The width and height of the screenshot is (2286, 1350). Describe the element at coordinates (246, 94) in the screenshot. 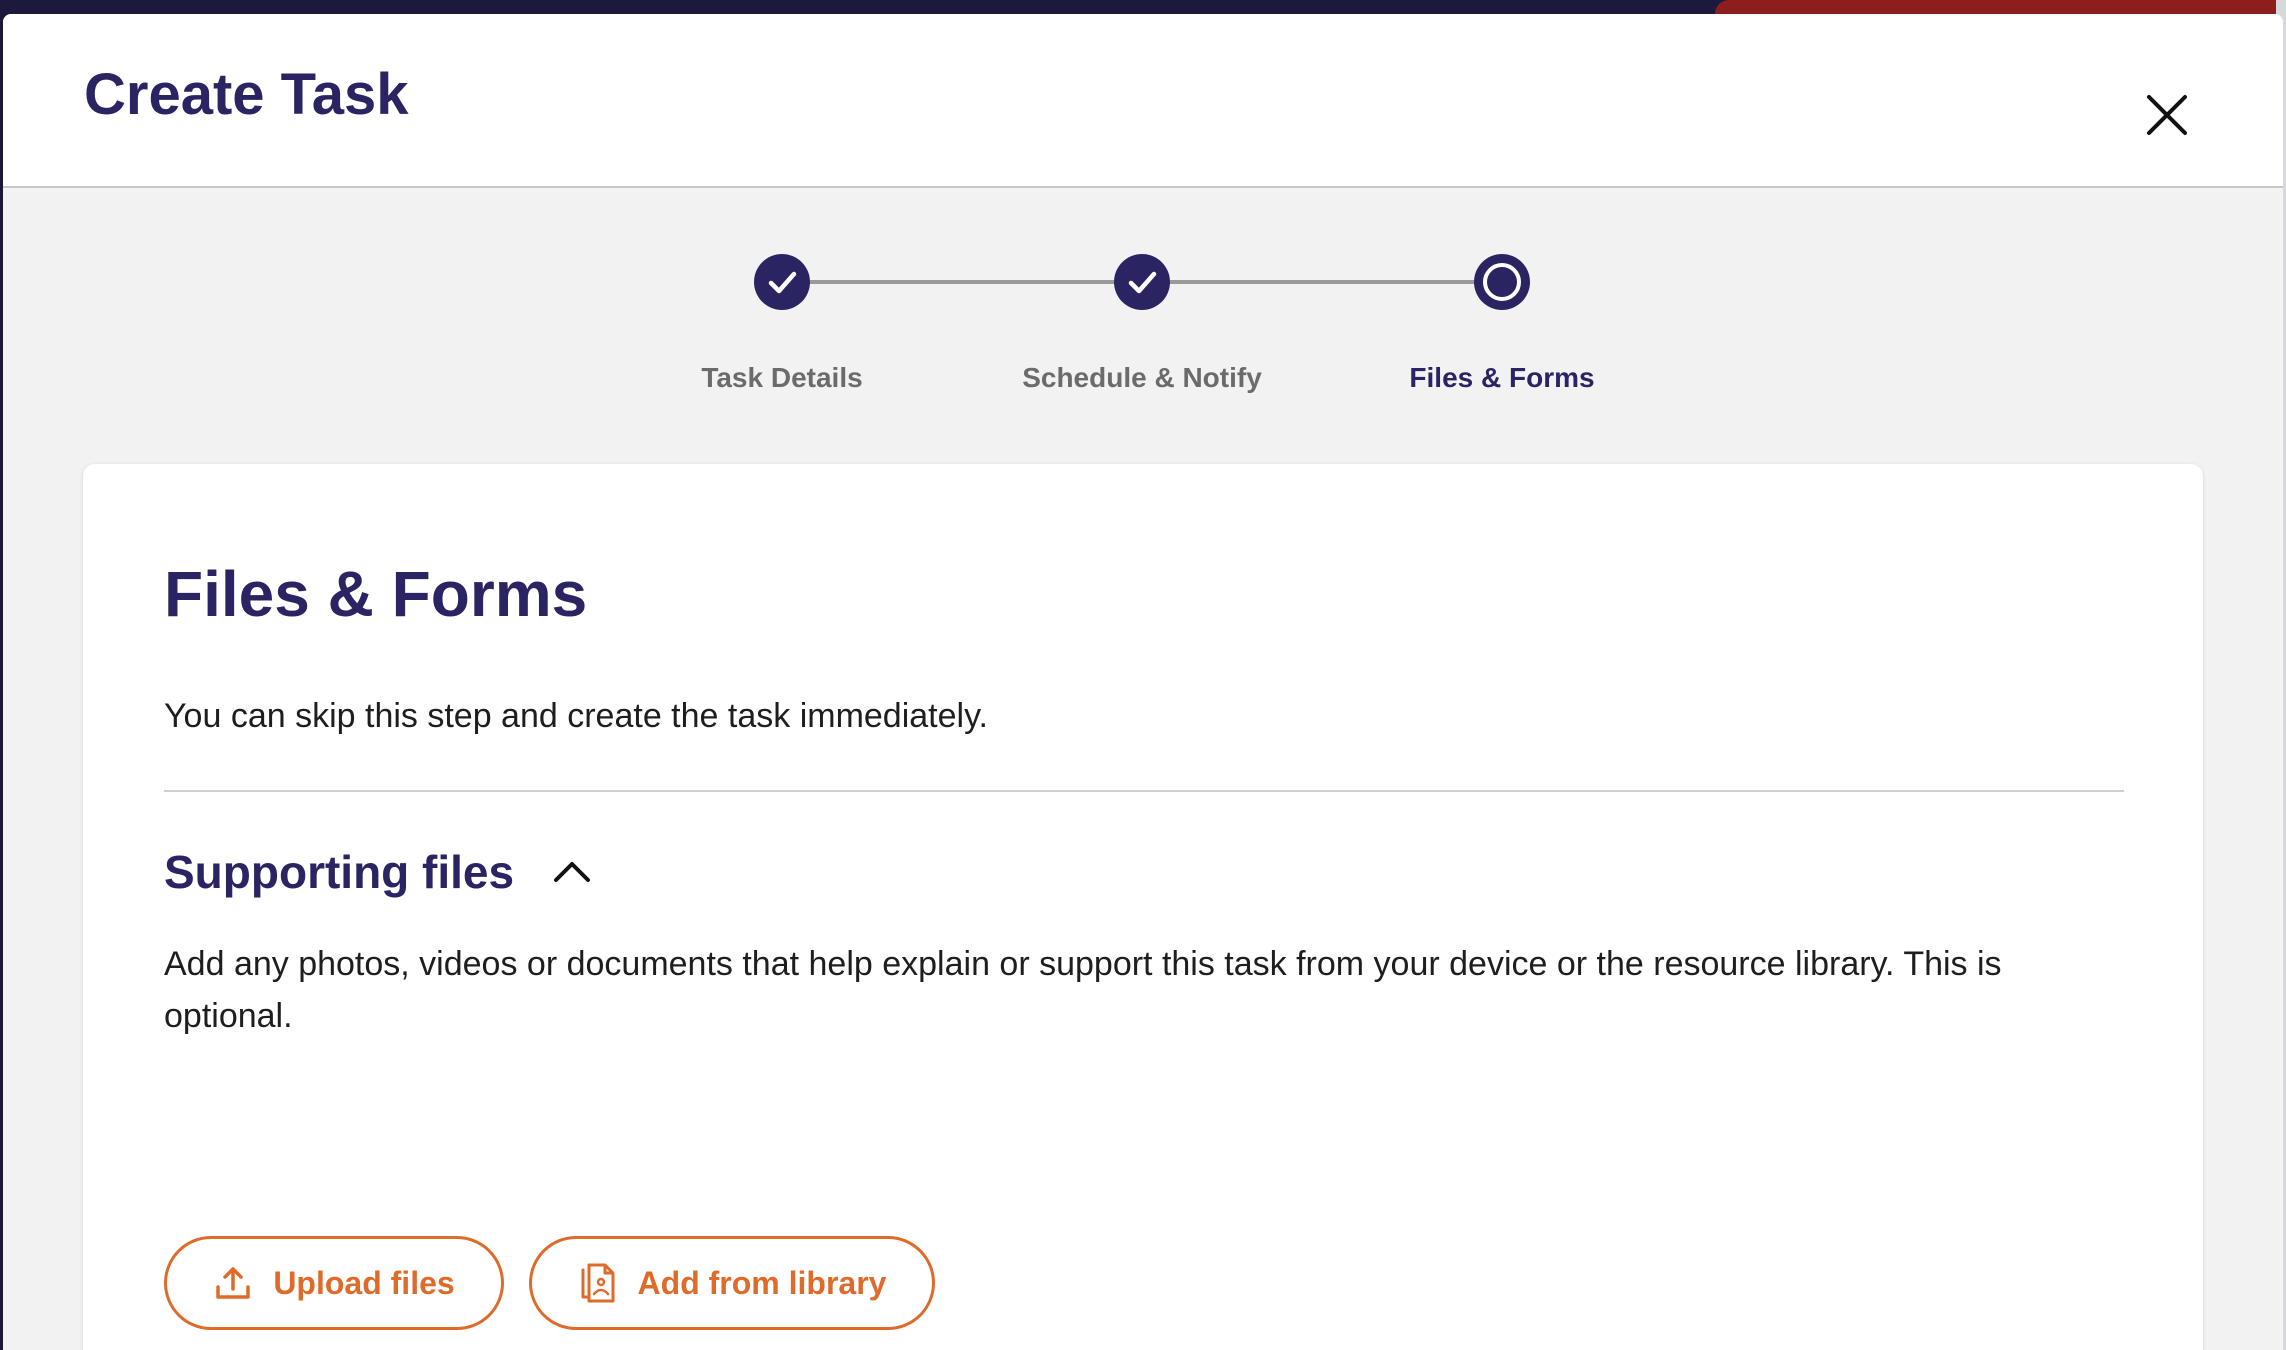

I see `modal-title: Create Task` at that location.